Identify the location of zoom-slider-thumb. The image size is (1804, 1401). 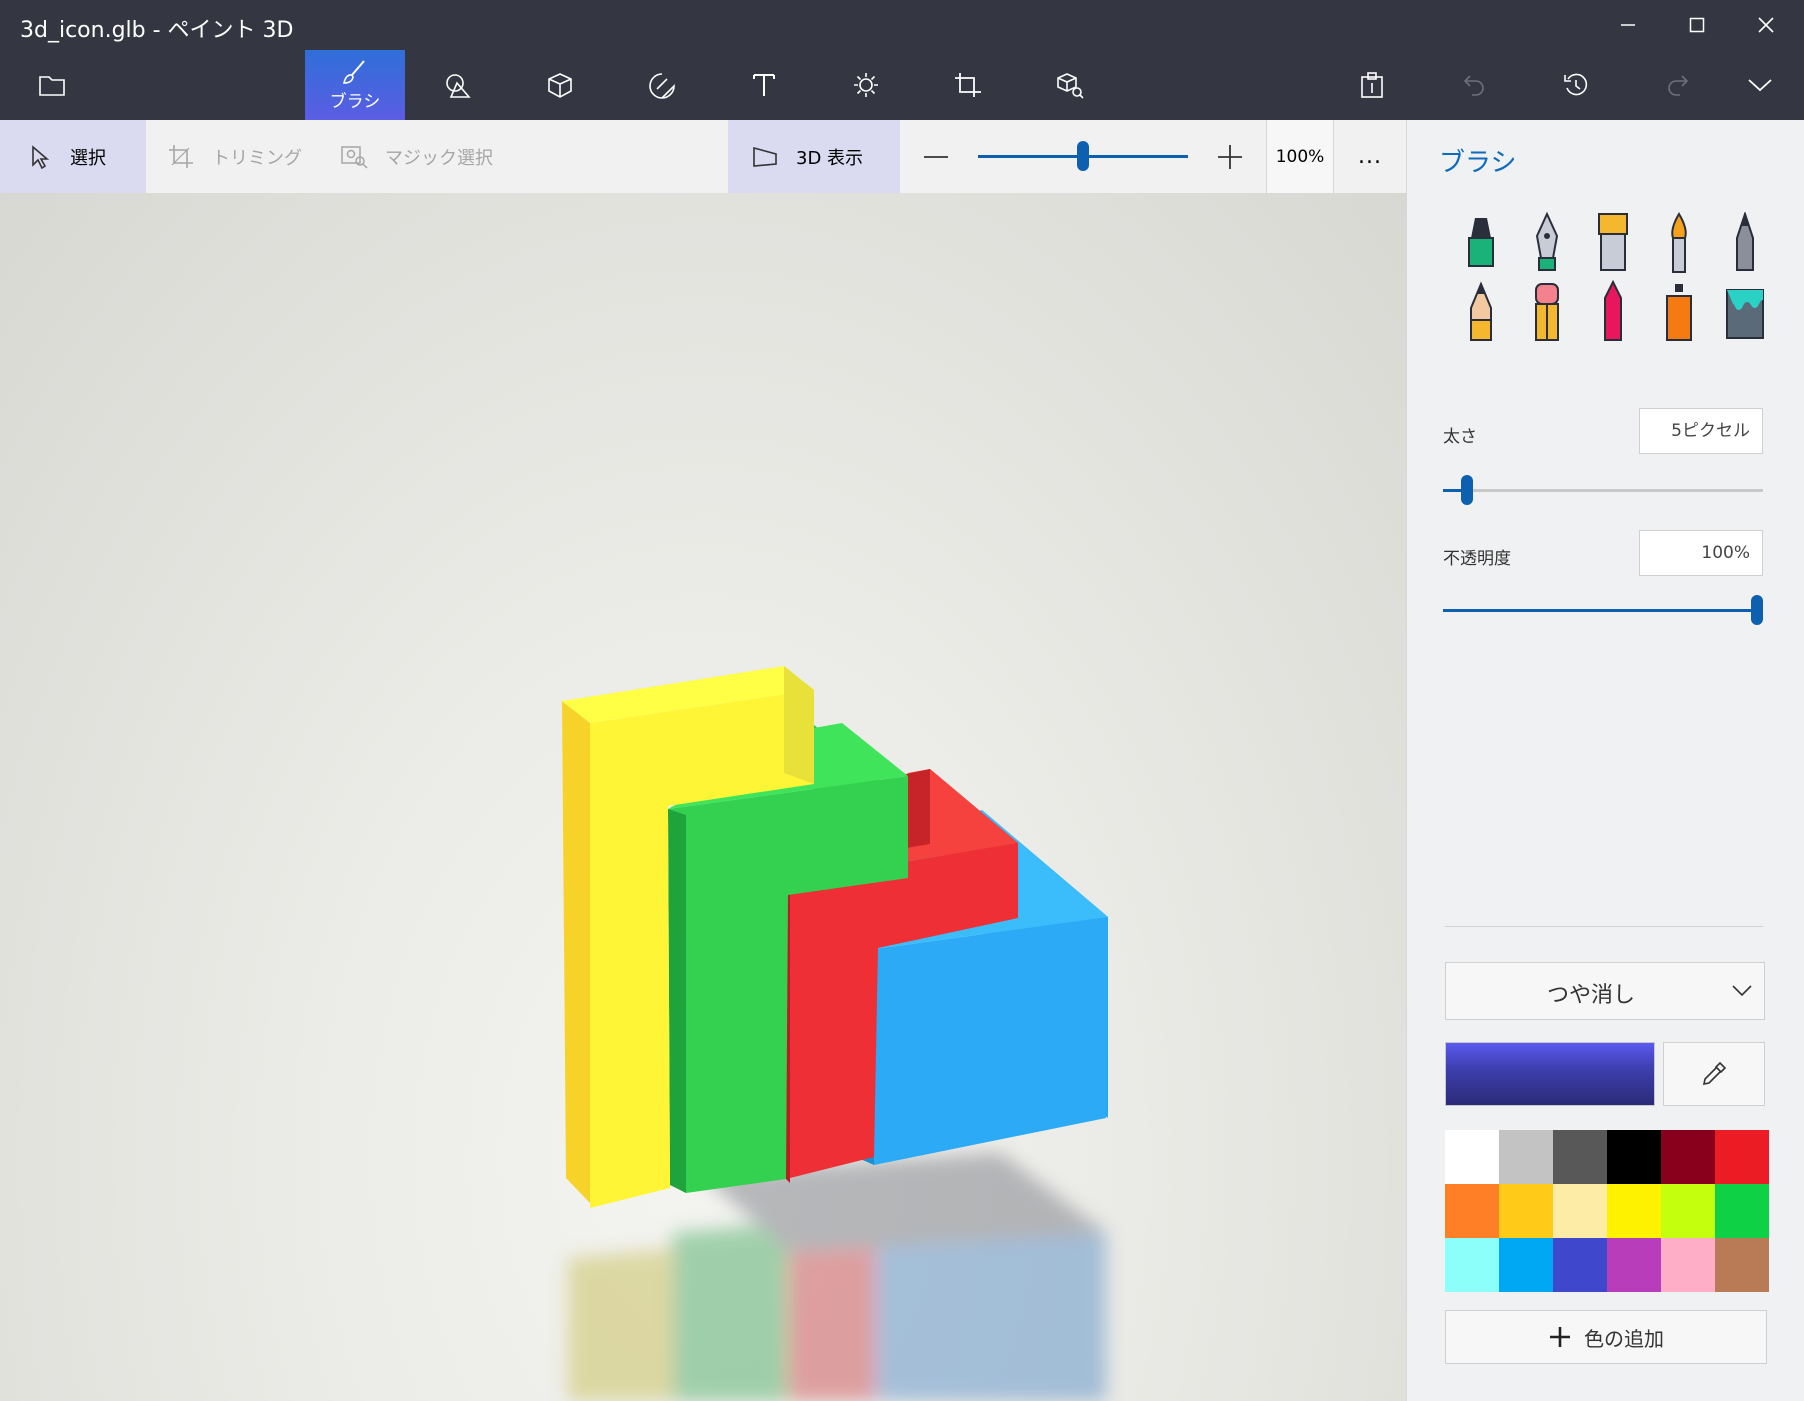
(1083, 156).